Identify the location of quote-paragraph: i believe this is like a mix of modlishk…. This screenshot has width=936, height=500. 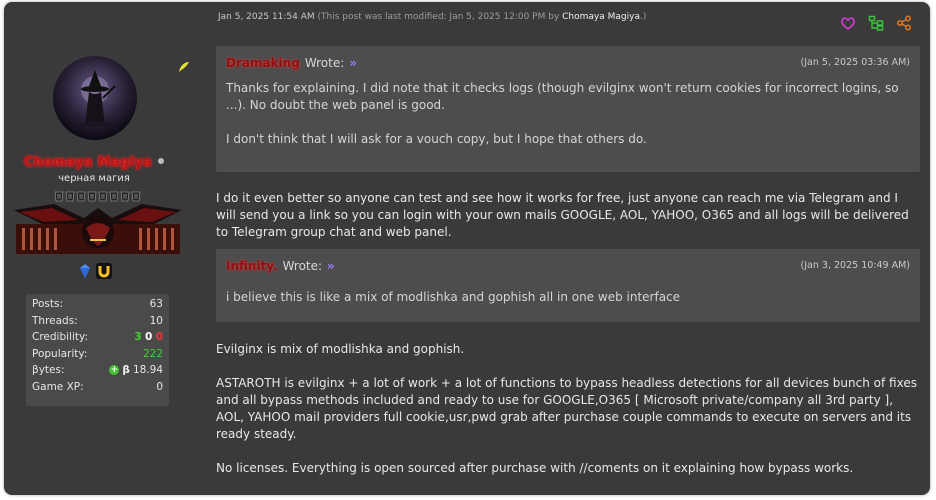
(453, 297).